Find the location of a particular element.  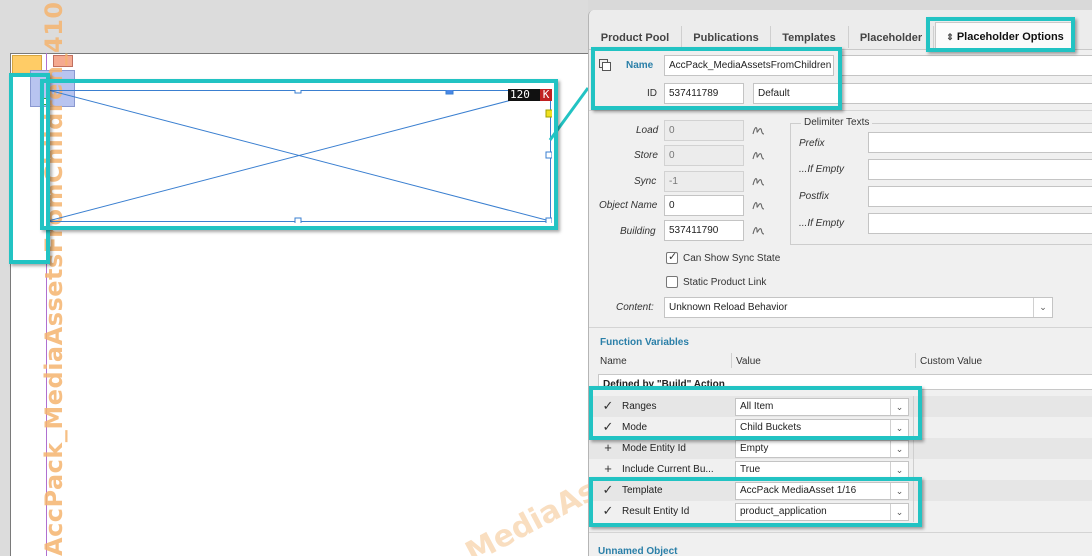

col-value-header: Value is located at coordinates (748, 361).